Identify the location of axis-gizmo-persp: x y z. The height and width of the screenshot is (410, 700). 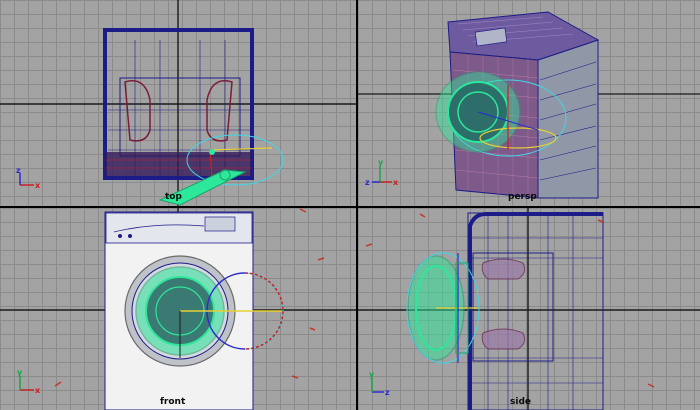
(382, 174).